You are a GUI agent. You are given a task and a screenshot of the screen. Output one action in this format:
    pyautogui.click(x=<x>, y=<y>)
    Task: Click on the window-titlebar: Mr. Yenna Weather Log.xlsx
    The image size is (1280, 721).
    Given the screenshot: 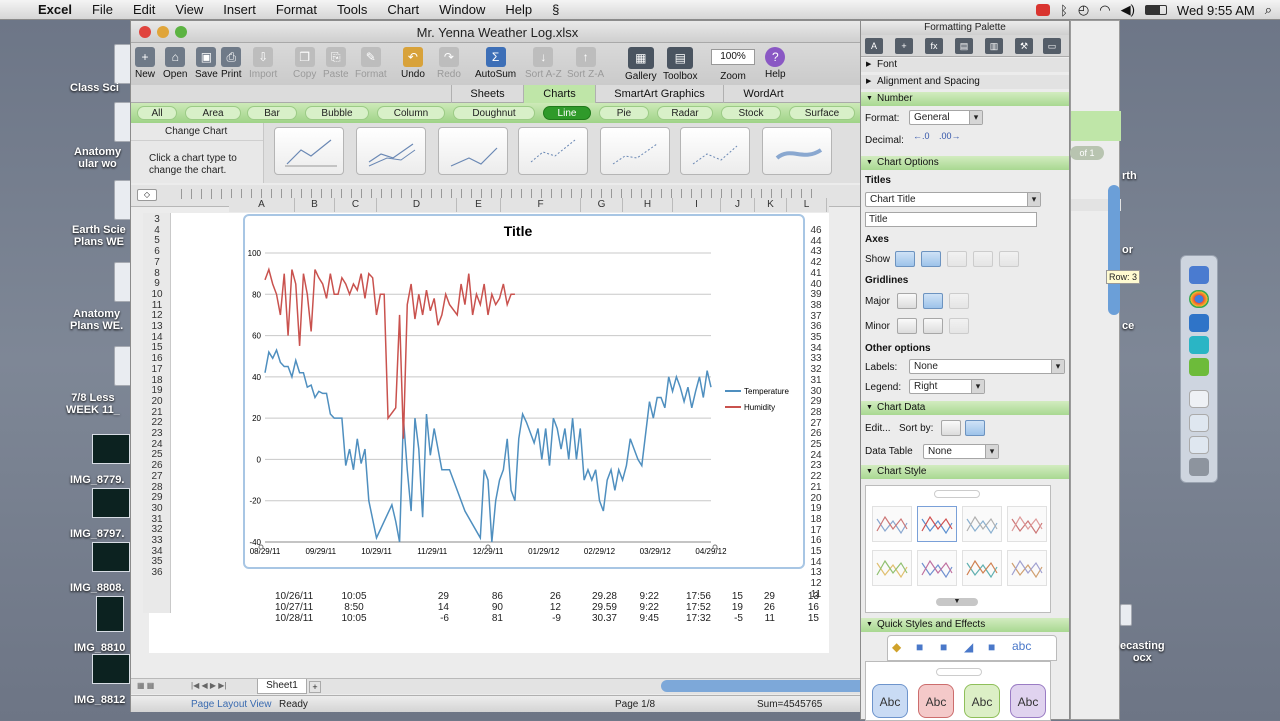 What is the action you would take?
    pyautogui.click(x=497, y=32)
    